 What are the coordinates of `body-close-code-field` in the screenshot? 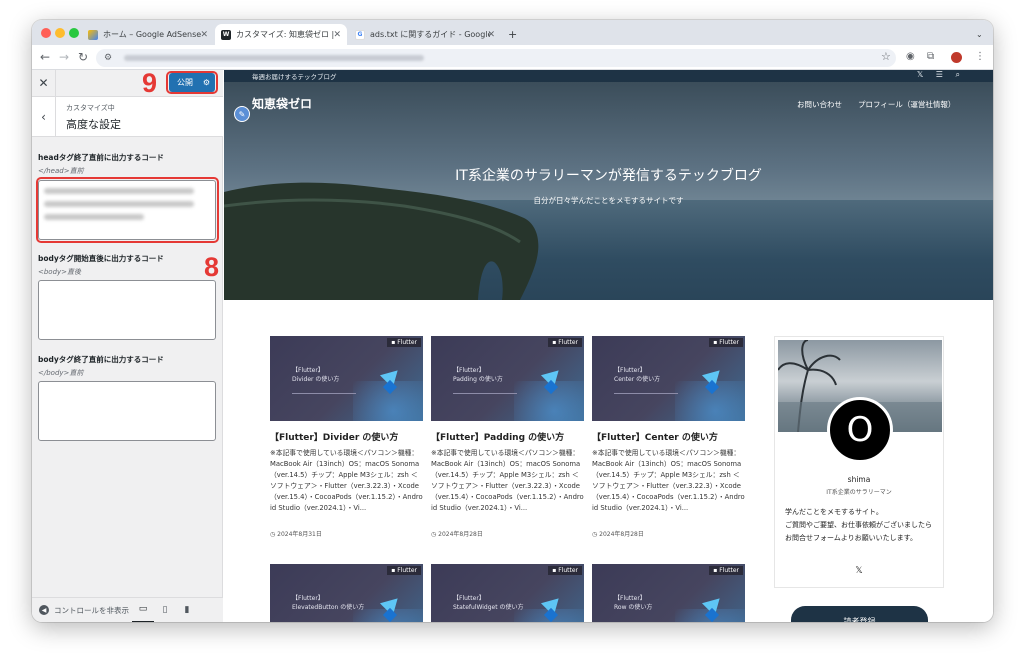 It's located at (127, 411).